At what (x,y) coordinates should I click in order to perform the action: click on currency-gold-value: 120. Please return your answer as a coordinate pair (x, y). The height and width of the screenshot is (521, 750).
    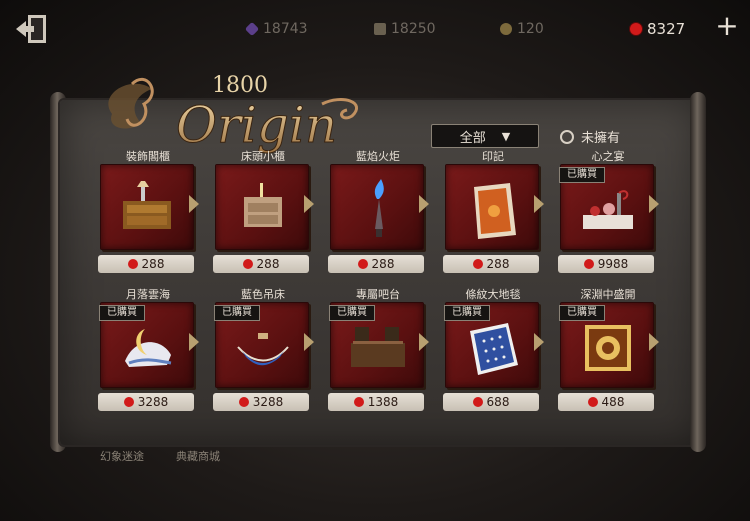
    Looking at the image, I should click on (530, 29).